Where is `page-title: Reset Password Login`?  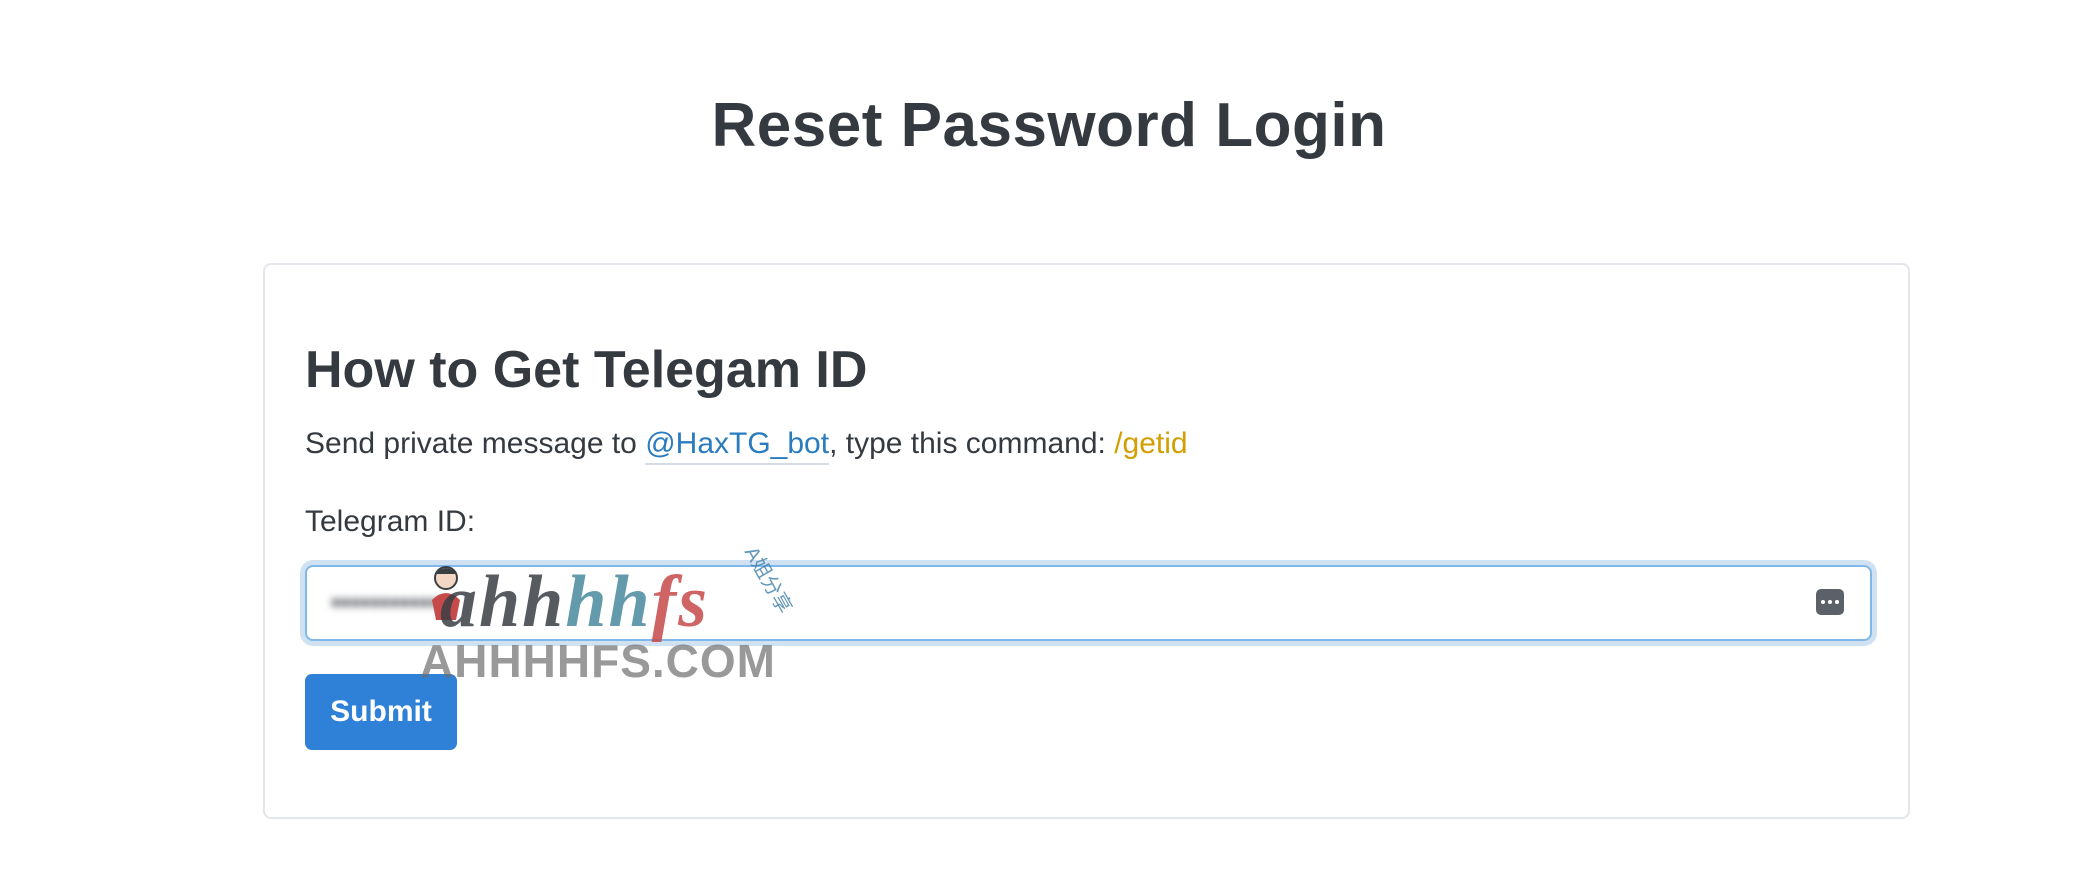
page-title: Reset Password Login is located at coordinates (1049, 125).